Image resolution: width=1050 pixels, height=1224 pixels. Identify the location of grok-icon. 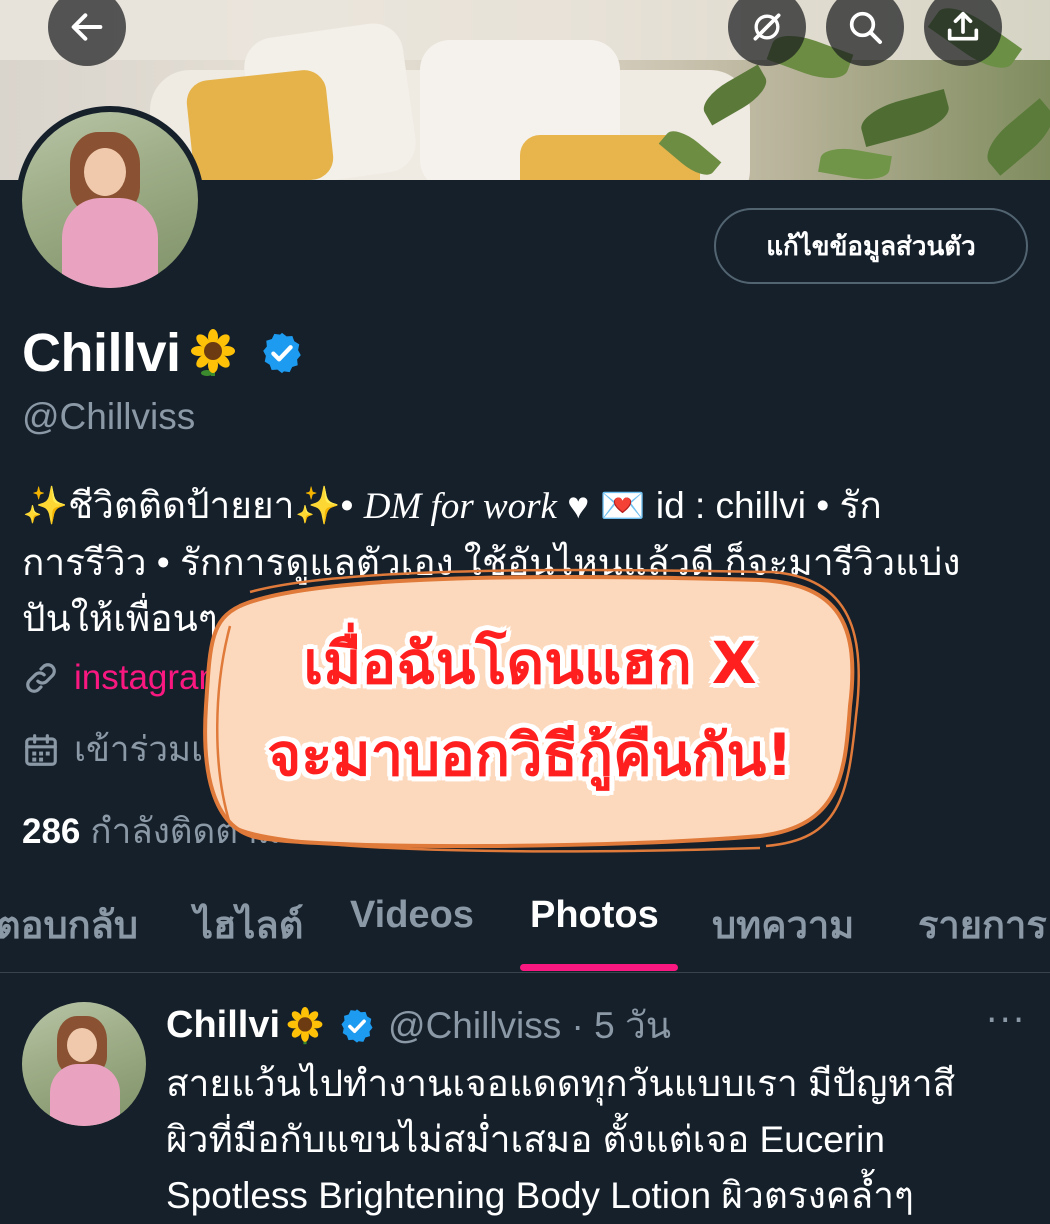
(767, 27).